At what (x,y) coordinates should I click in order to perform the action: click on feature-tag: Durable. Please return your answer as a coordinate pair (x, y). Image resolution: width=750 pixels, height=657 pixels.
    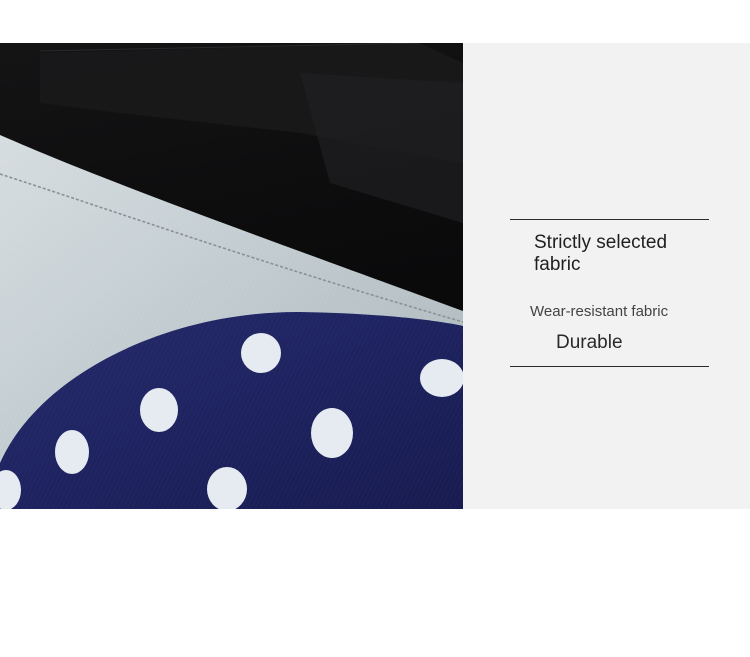
    Looking at the image, I should click on (589, 342).